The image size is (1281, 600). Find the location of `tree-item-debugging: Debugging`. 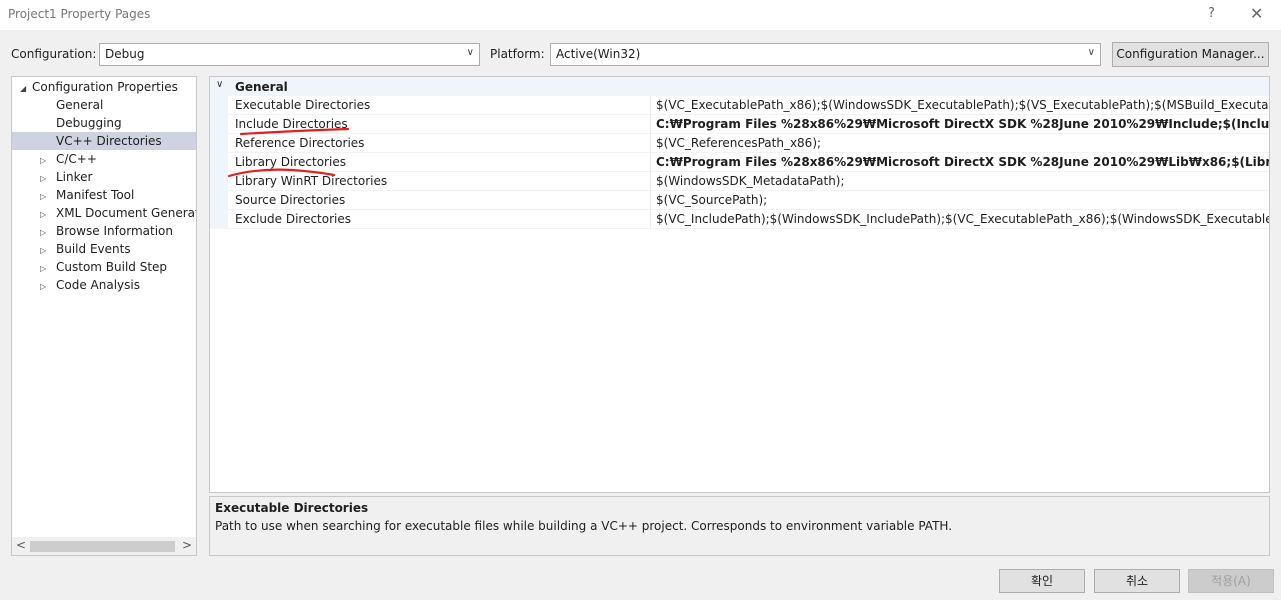

tree-item-debugging: Debugging is located at coordinates (104, 123).